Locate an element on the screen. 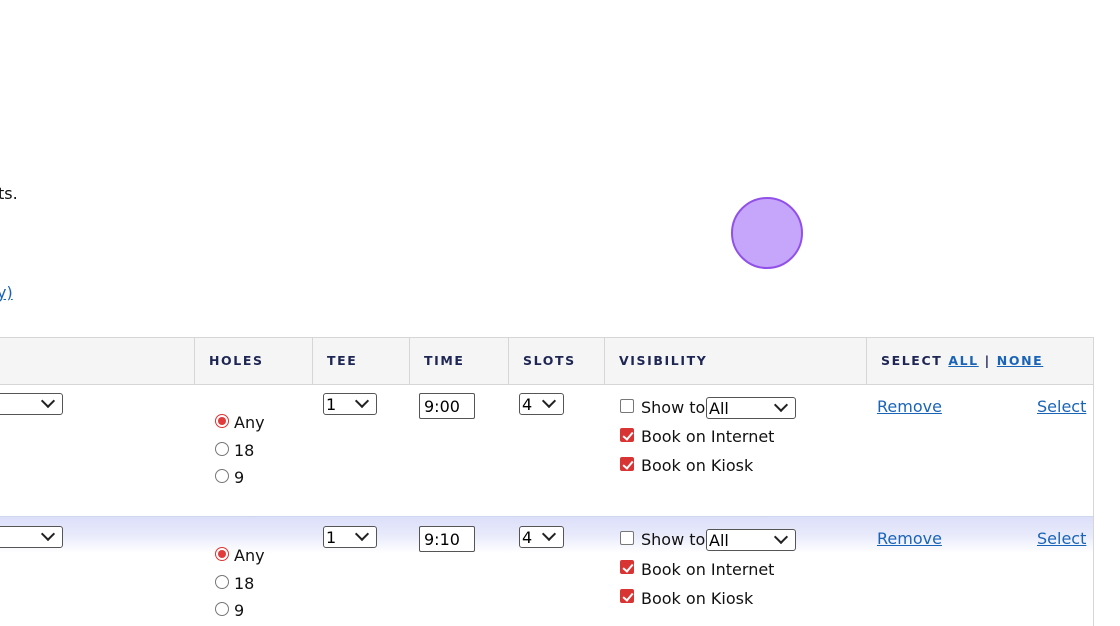 This screenshot has width=1120, height=626. click-indicator-icon is located at coordinates (767, 233).